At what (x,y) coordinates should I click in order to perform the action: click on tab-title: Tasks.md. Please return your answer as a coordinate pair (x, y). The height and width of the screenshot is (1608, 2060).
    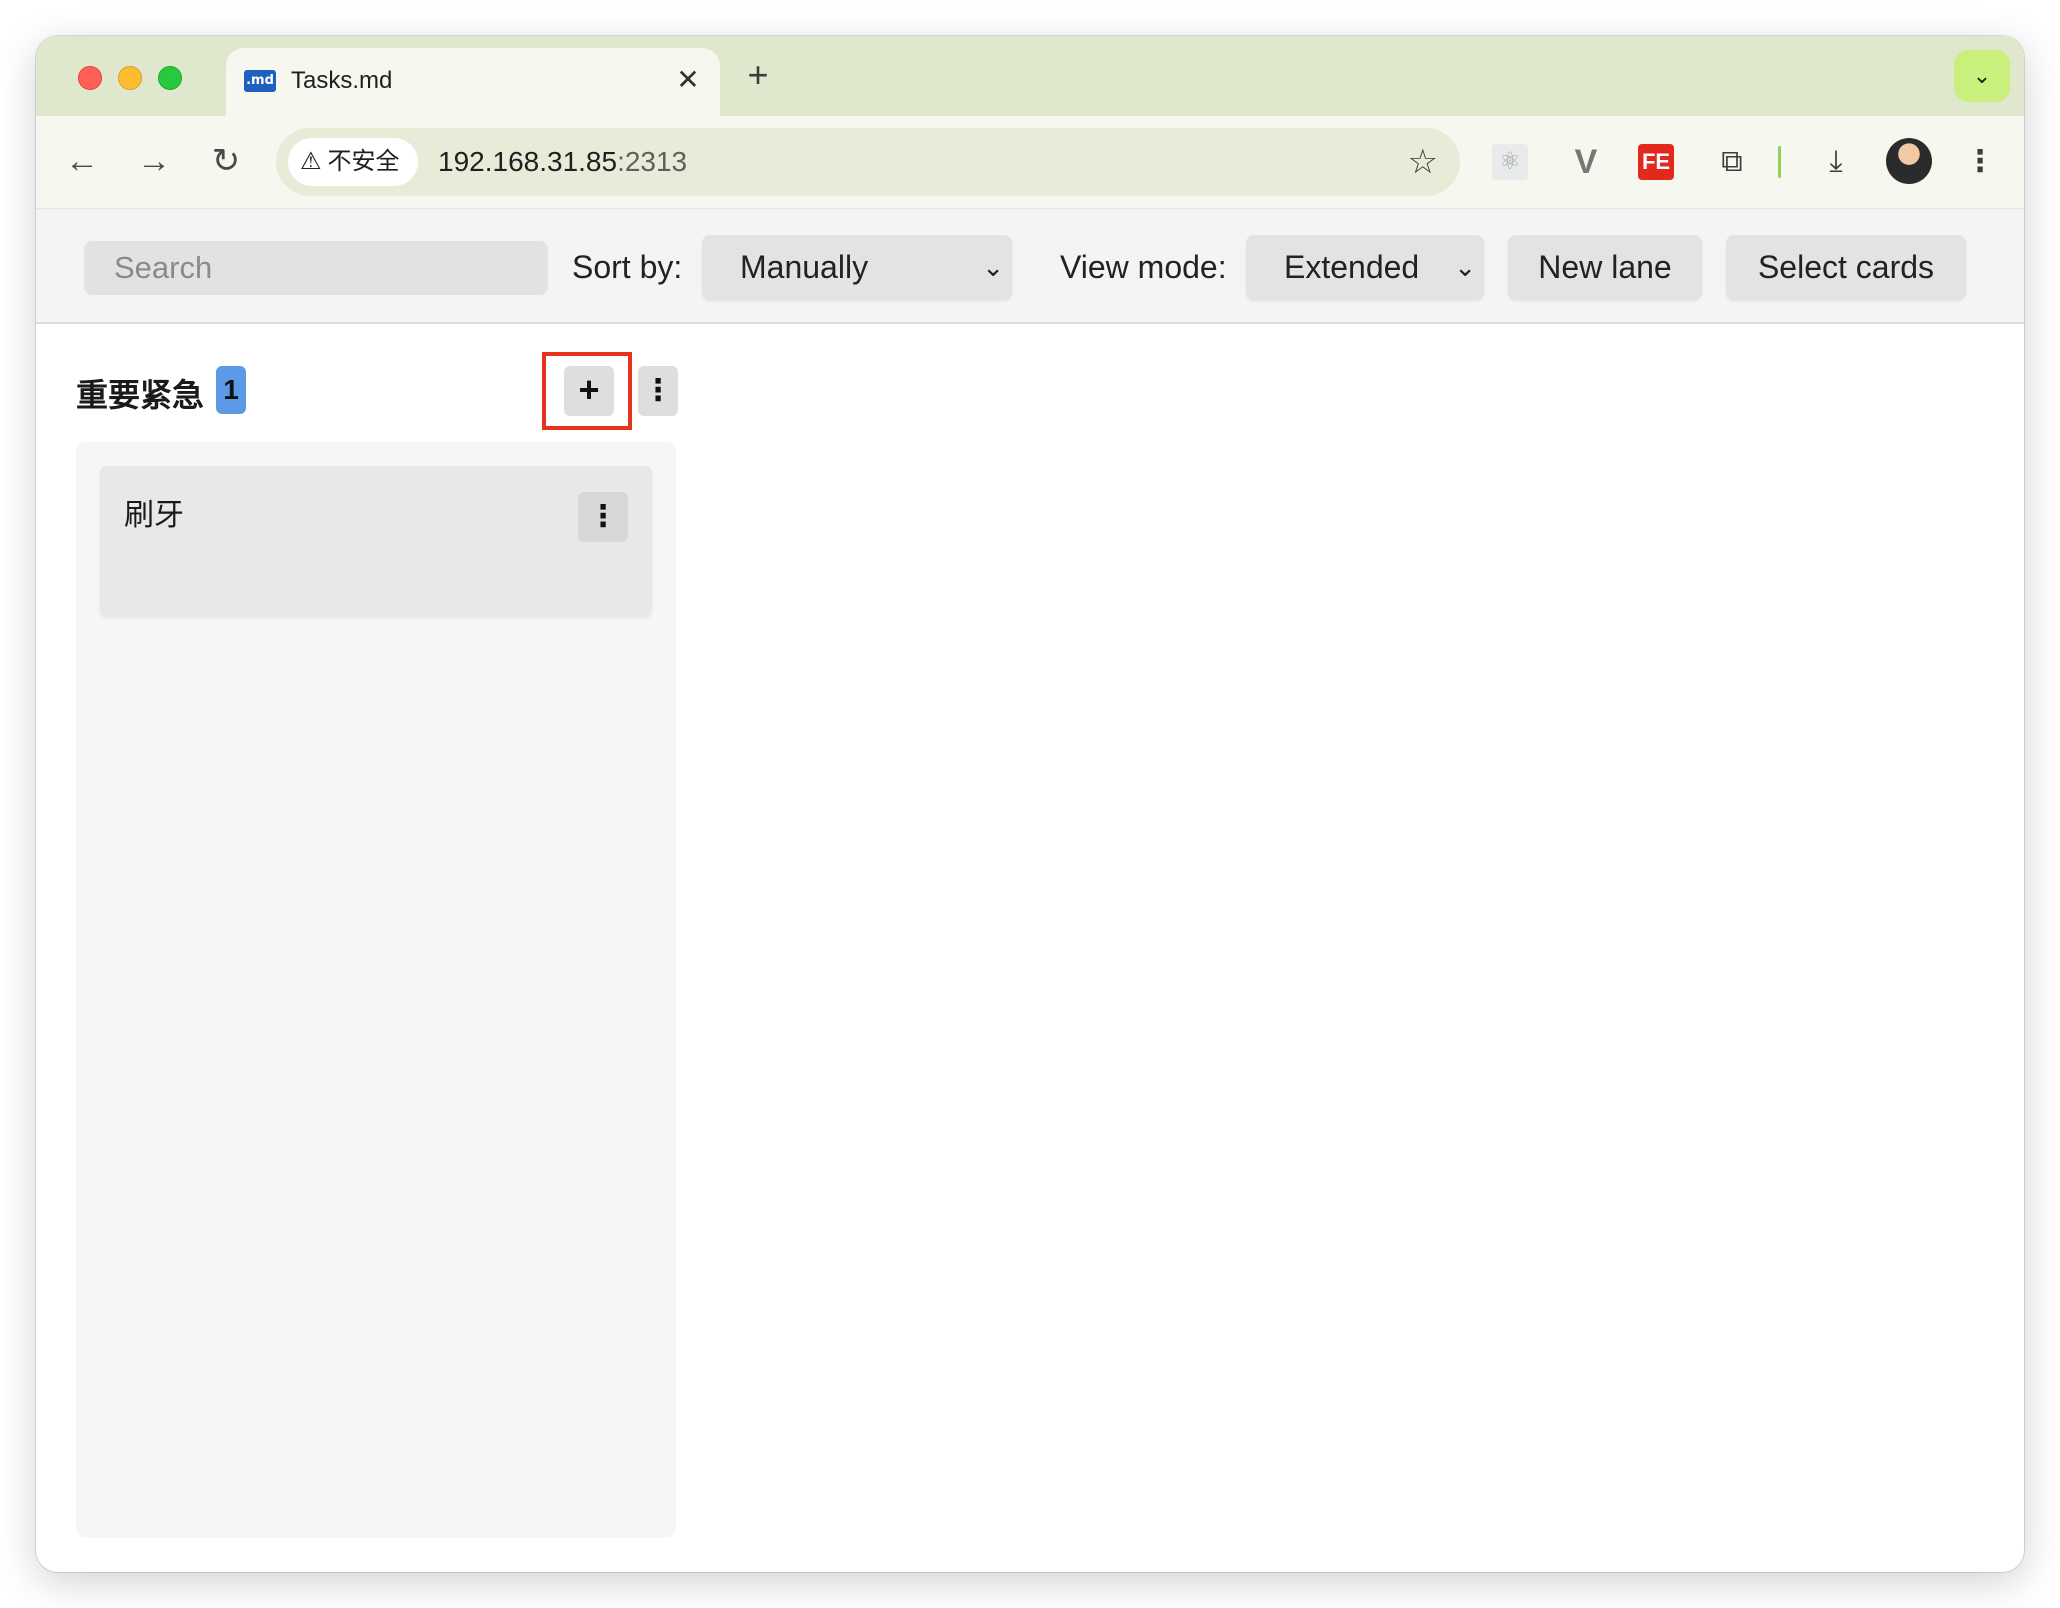
    Looking at the image, I should click on (342, 80).